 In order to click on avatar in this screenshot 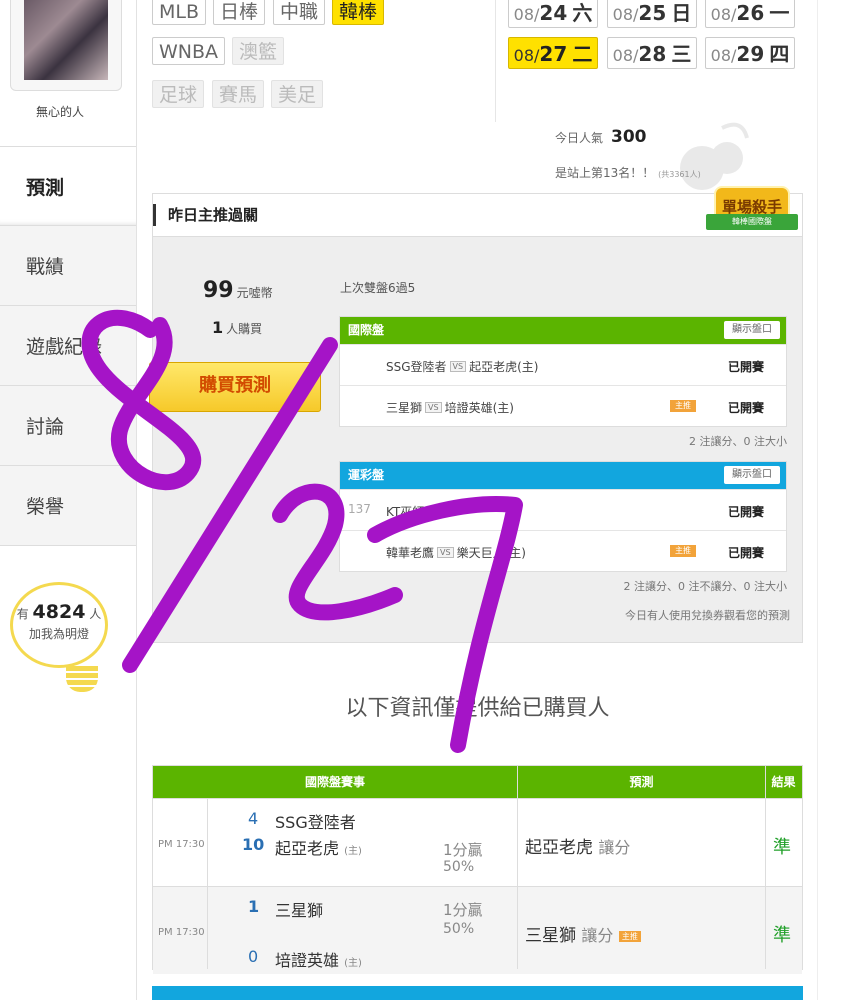, I will do `click(66, 45)`.